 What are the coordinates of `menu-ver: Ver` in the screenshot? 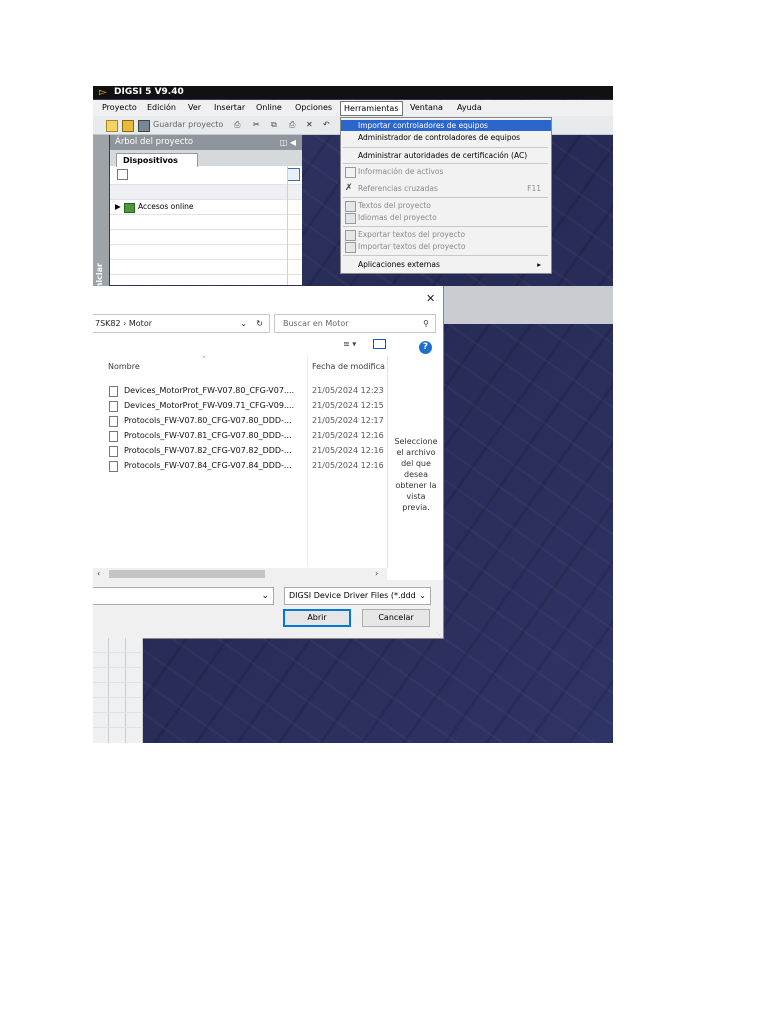 It's located at (194, 108).